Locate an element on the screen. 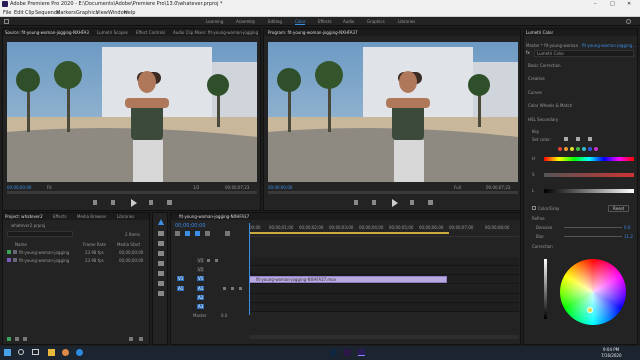 The width and height of the screenshot is (640, 360). tab-project: Project: whatever2 is located at coordinates (24, 216).